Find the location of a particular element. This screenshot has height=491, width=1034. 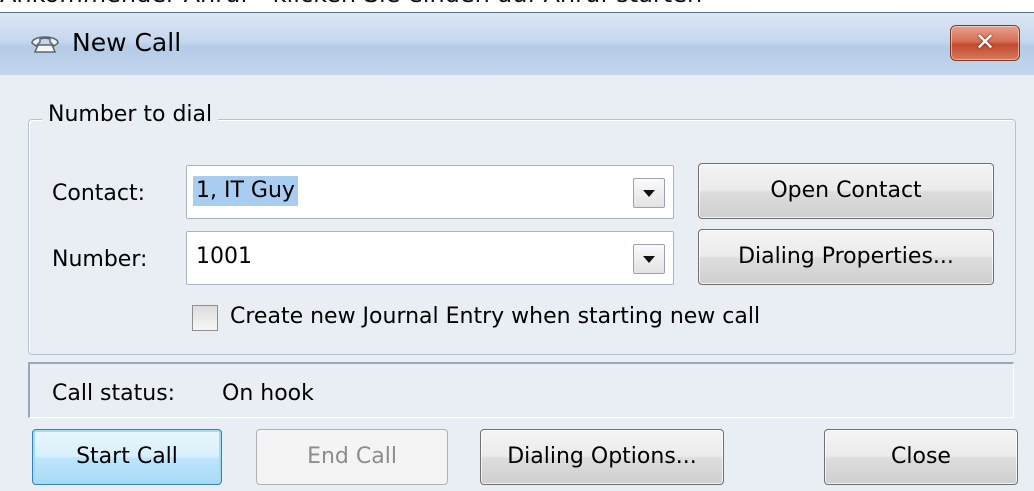

number-dropdown-button is located at coordinates (649, 259).